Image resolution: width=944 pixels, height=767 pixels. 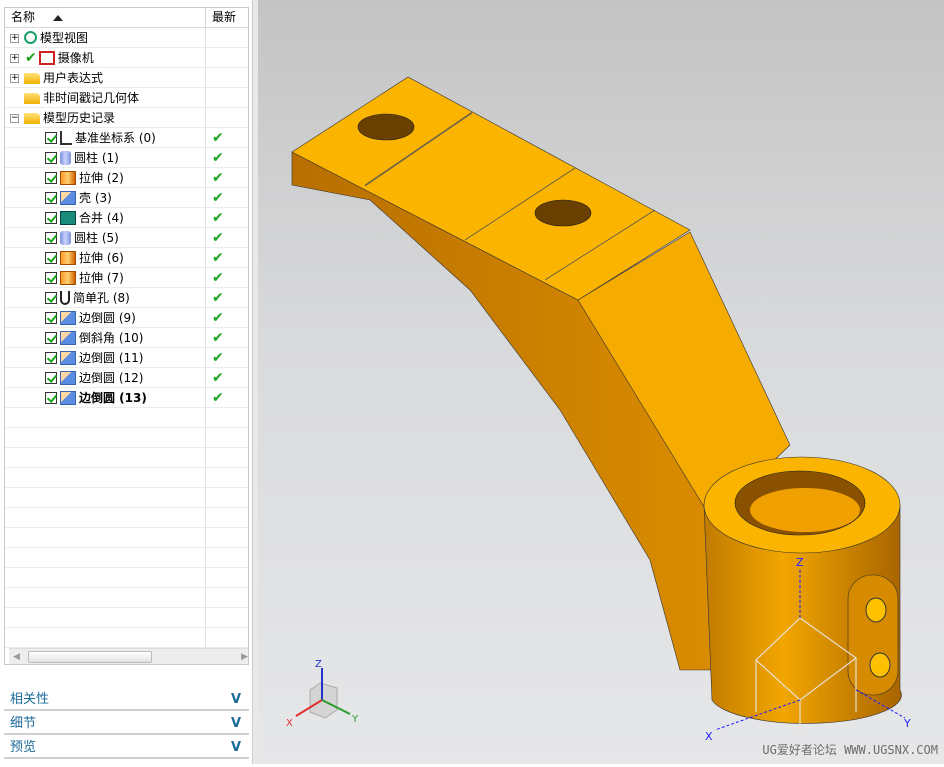 I want to click on triad-z-label: Z, so click(x=318, y=664).